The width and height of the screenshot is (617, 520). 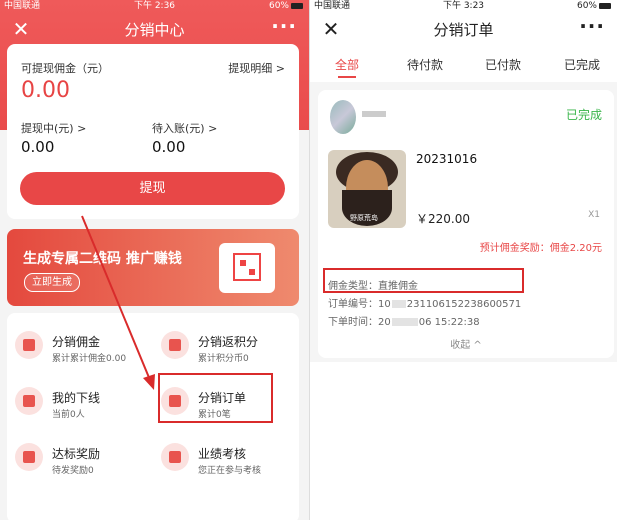 I want to click on product-price: ￥220.00, so click(x=443, y=219).